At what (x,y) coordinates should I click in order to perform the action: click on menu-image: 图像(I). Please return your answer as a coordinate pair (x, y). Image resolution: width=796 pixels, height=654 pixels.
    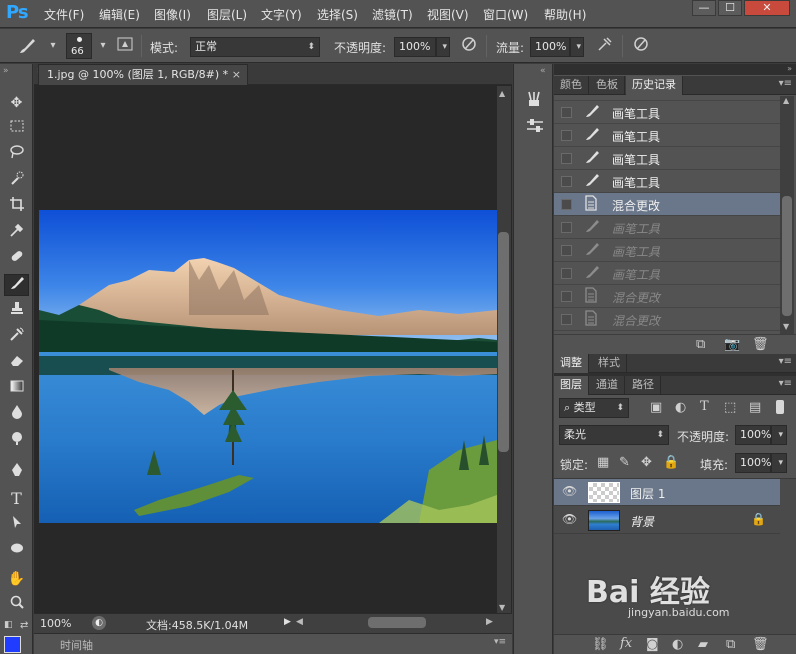
    Looking at the image, I should click on (172, 14).